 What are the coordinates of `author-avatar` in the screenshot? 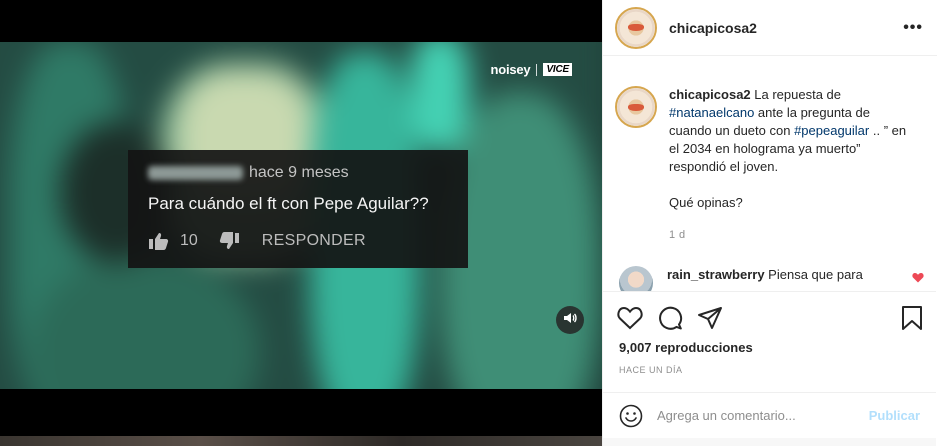 It's located at (636, 27).